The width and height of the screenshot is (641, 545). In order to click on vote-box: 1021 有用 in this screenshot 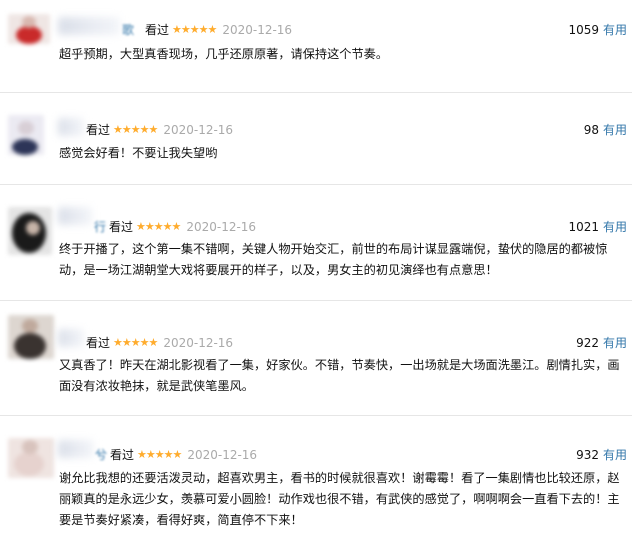, I will do `click(597, 226)`.